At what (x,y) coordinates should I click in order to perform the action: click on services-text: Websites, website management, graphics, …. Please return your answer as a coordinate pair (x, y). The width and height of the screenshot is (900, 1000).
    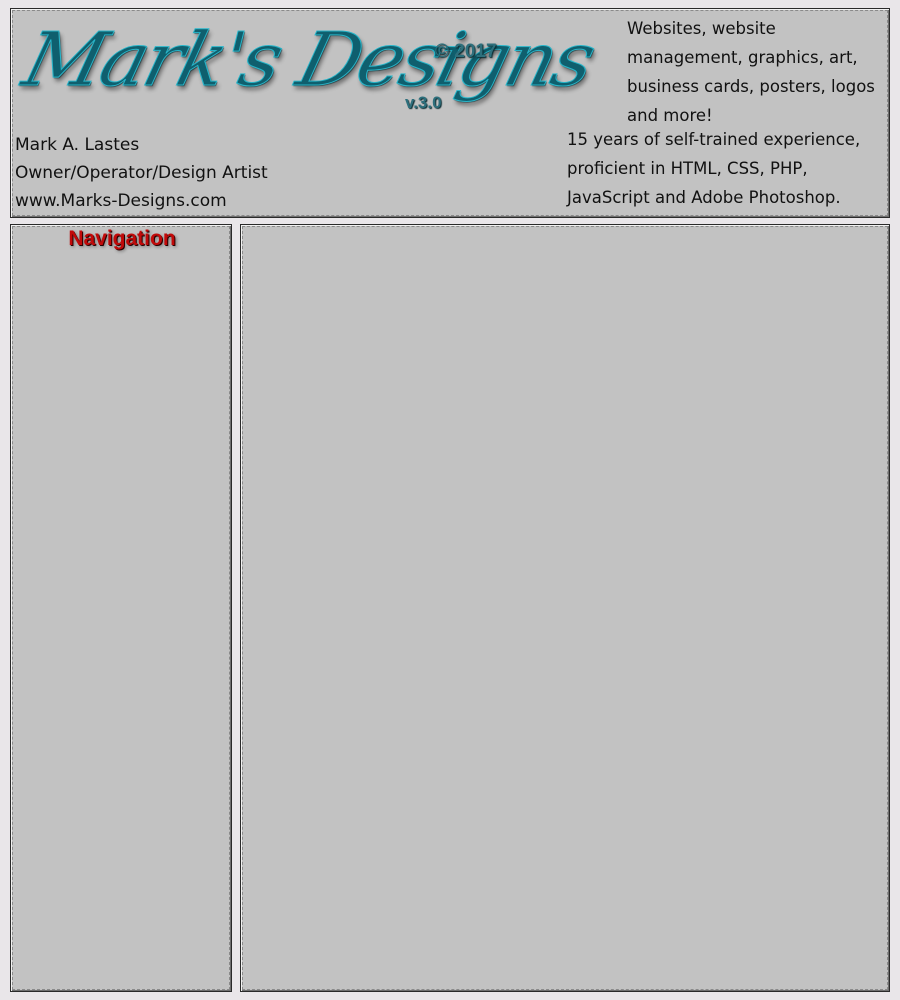
    Looking at the image, I should click on (751, 72).